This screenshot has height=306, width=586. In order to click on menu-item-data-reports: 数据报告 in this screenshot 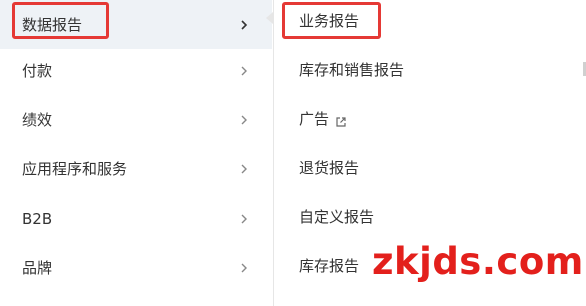, I will do `click(136, 24)`.